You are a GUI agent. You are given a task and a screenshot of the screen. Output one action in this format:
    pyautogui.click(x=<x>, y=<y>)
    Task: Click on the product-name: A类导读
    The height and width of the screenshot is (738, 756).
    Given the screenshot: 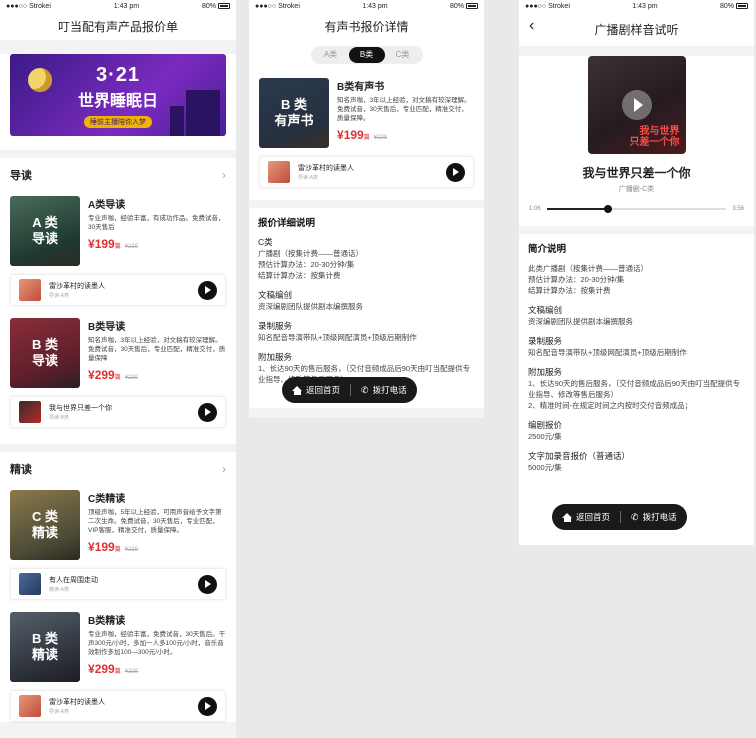 What is the action you would take?
    pyautogui.click(x=107, y=205)
    